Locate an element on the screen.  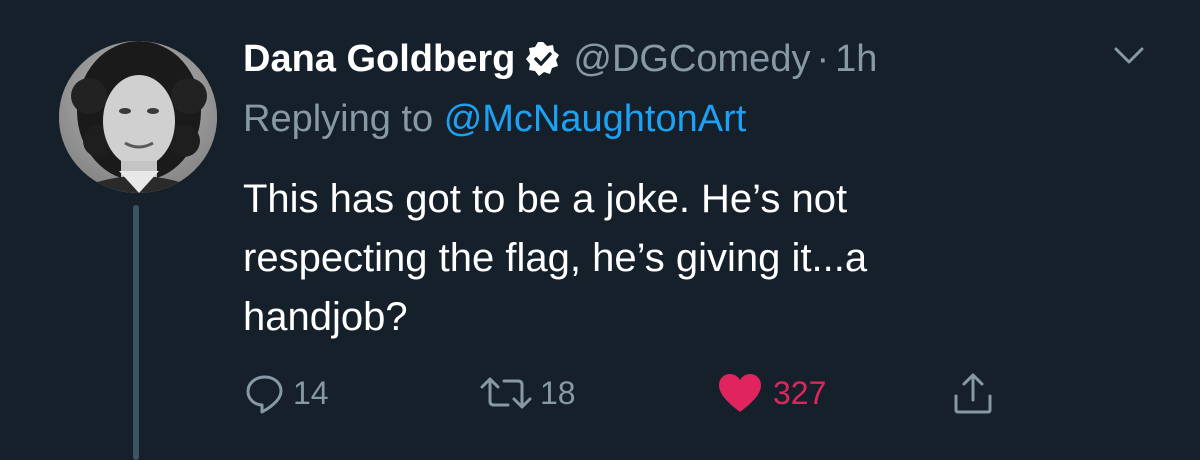
reply-bubble-icon is located at coordinates (264, 394).